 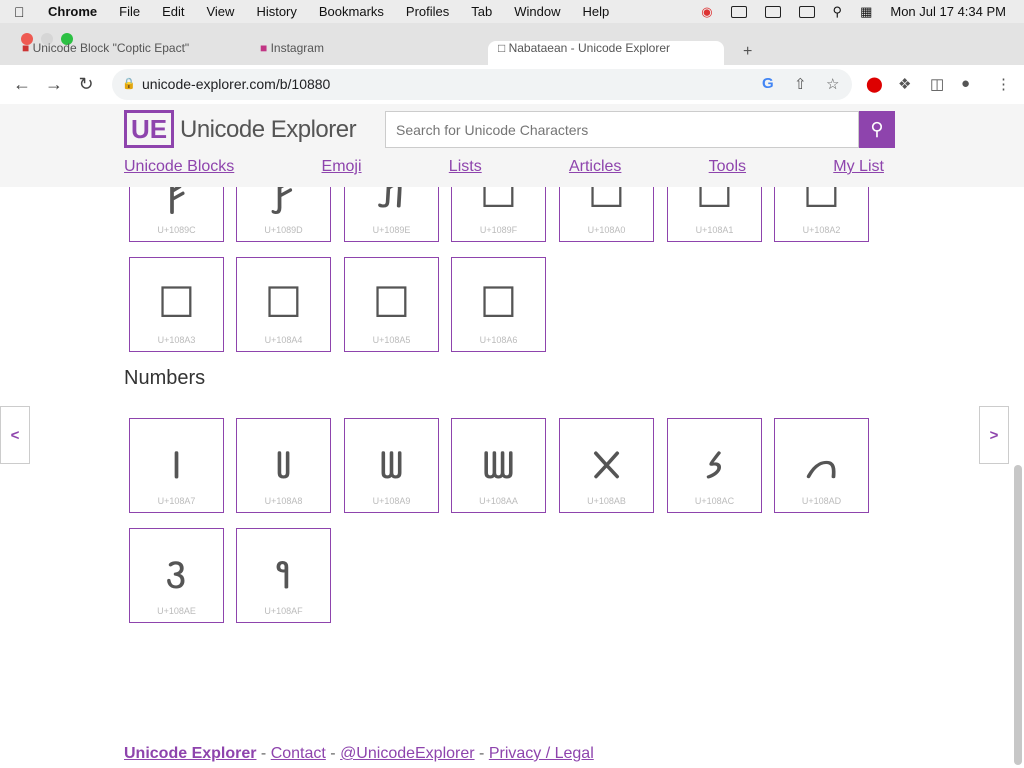 I want to click on menu-window: Window, so click(x=537, y=11).